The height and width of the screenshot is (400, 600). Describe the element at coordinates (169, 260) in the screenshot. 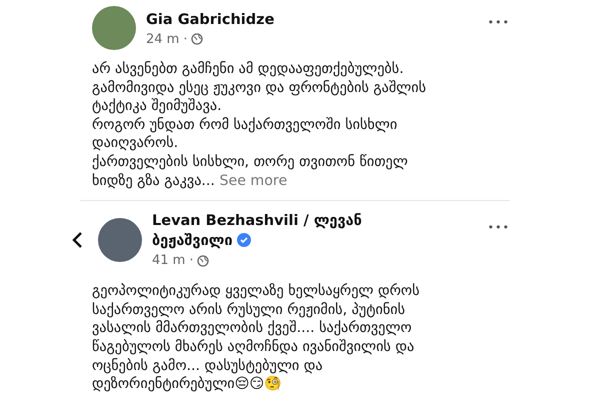

I see `post-time: 41 m` at that location.